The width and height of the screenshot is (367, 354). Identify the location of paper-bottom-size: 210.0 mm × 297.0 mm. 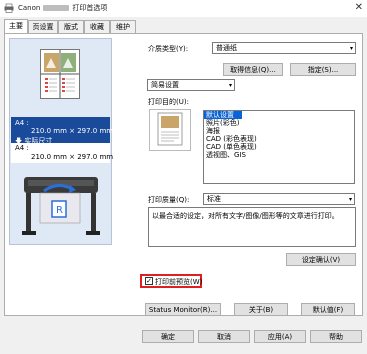
(72, 157).